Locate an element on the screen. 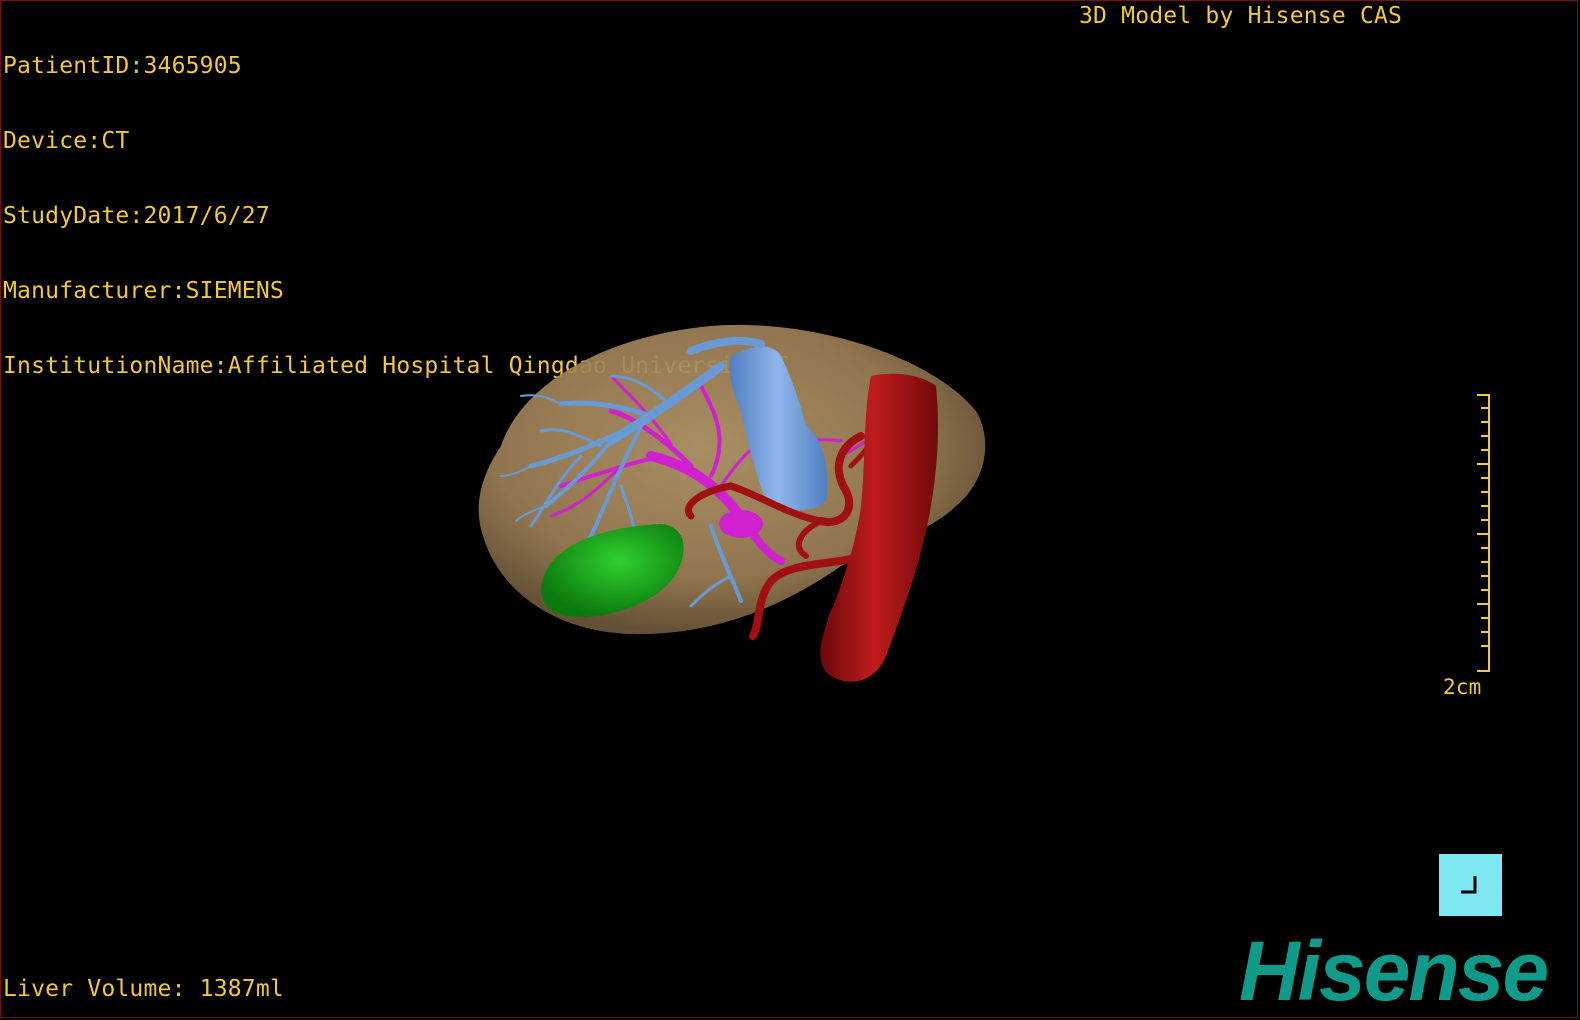  liver-3d-model is located at coordinates (741, 511).